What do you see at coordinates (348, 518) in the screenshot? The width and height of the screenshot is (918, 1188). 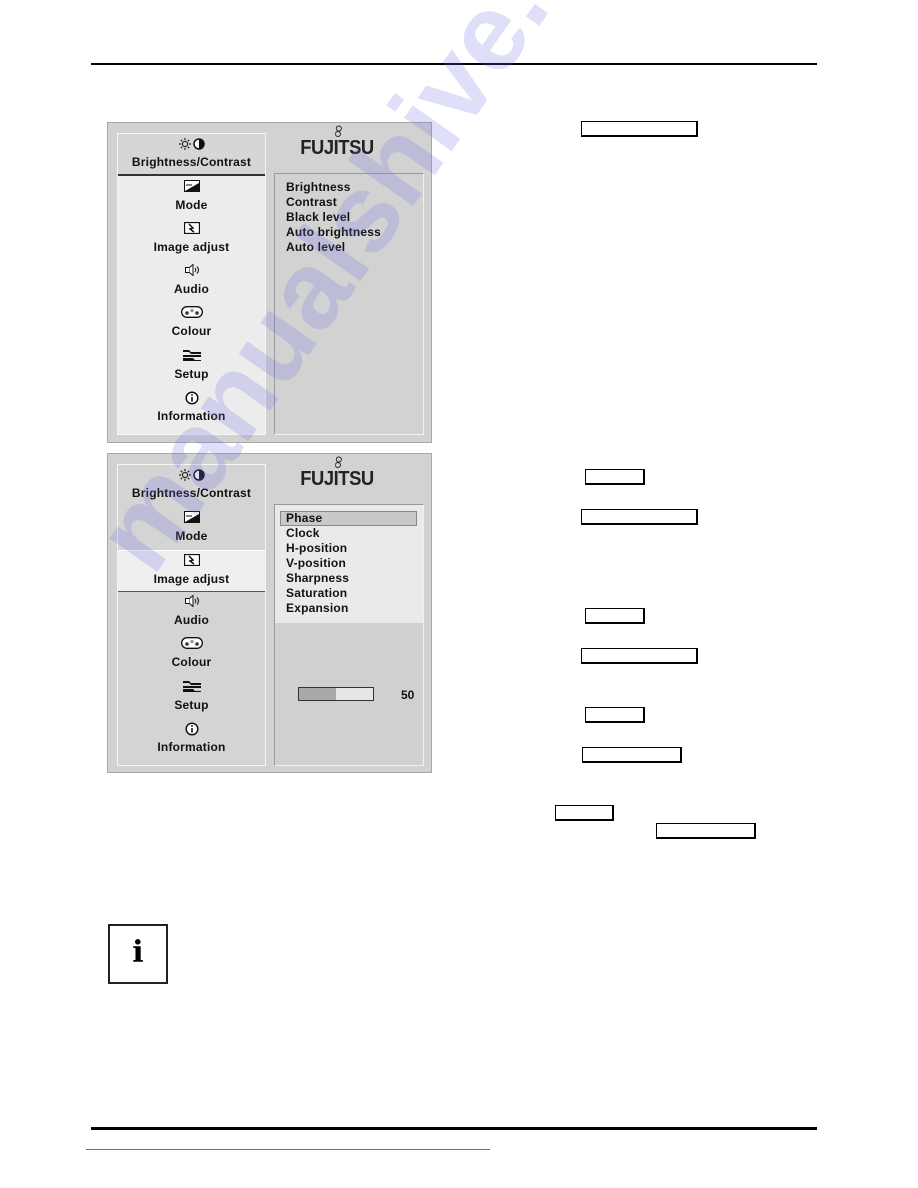 I see `submenu-item-phase: Phase` at bounding box center [348, 518].